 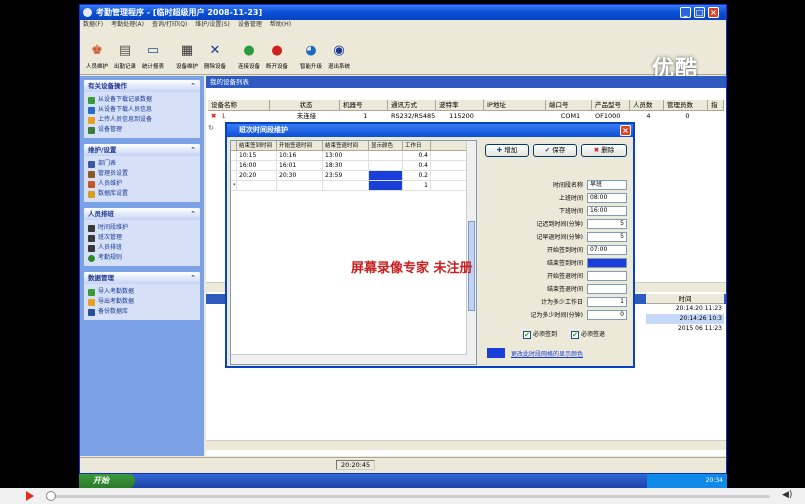 What do you see at coordinates (93, 25) in the screenshot?
I see `menu-data: 数据(F)` at bounding box center [93, 25].